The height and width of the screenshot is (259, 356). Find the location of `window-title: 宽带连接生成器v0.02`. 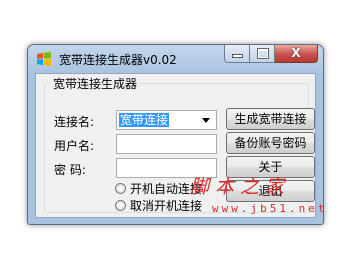

window-title: 宽带连接生成器v0.02 is located at coordinates (118, 60).